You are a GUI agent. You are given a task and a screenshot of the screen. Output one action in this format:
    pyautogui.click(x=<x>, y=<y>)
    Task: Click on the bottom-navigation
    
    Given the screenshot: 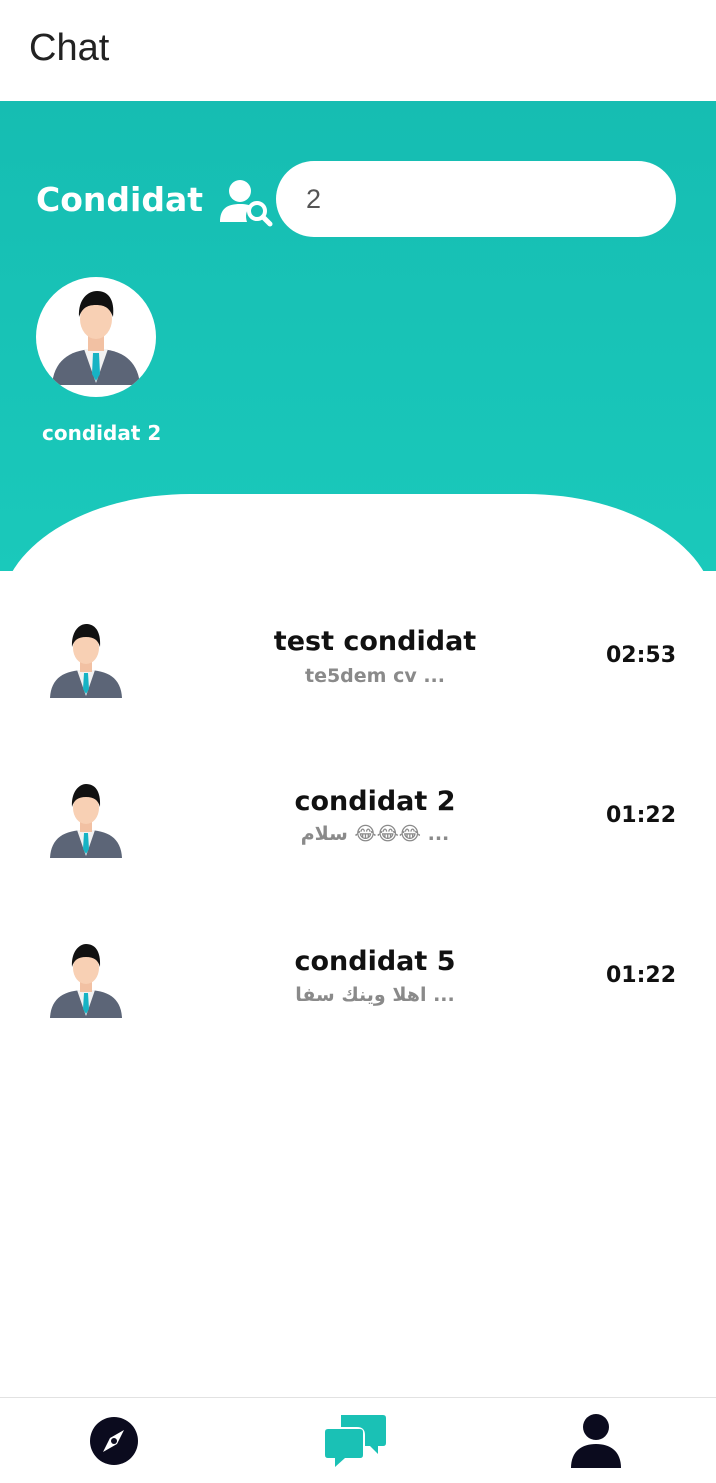 What is the action you would take?
    pyautogui.click(x=358, y=1440)
    